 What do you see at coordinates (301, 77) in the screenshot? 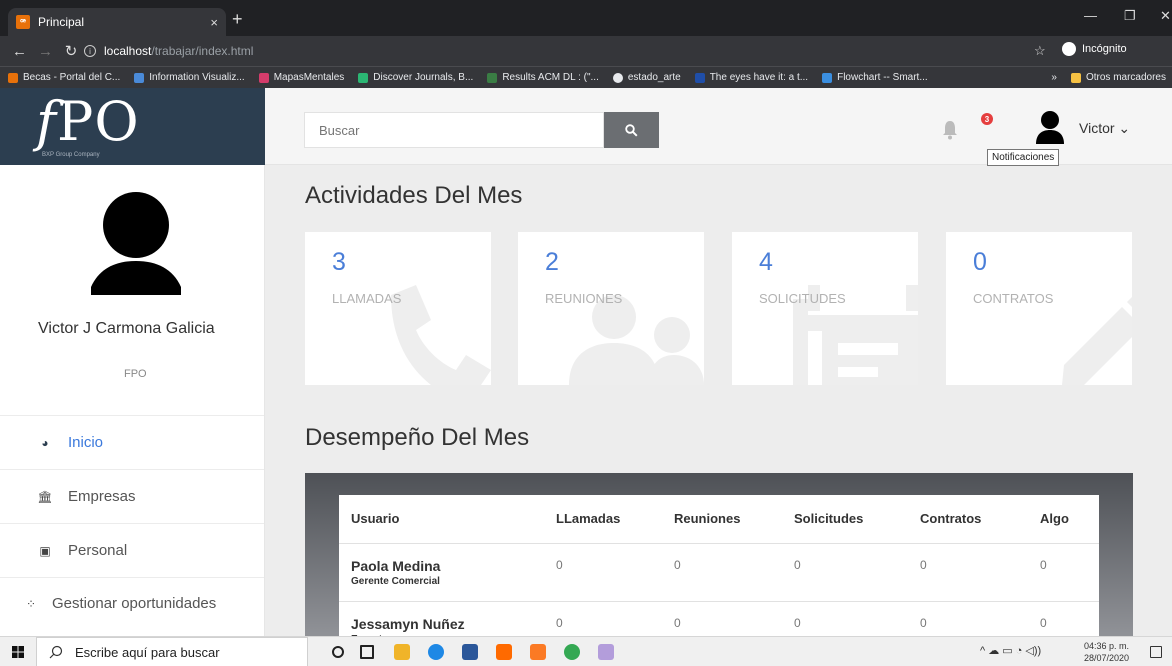
I see `bookmark-item: MapasMentales` at bounding box center [301, 77].